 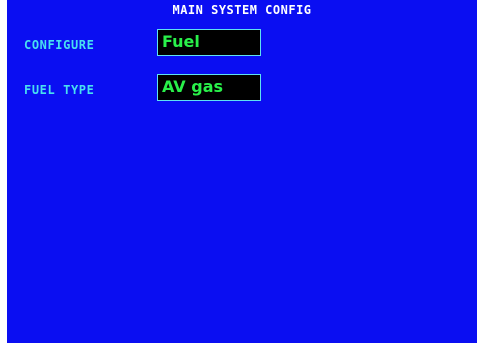 I want to click on configure-label: CONFIGURE, so click(x=59, y=45).